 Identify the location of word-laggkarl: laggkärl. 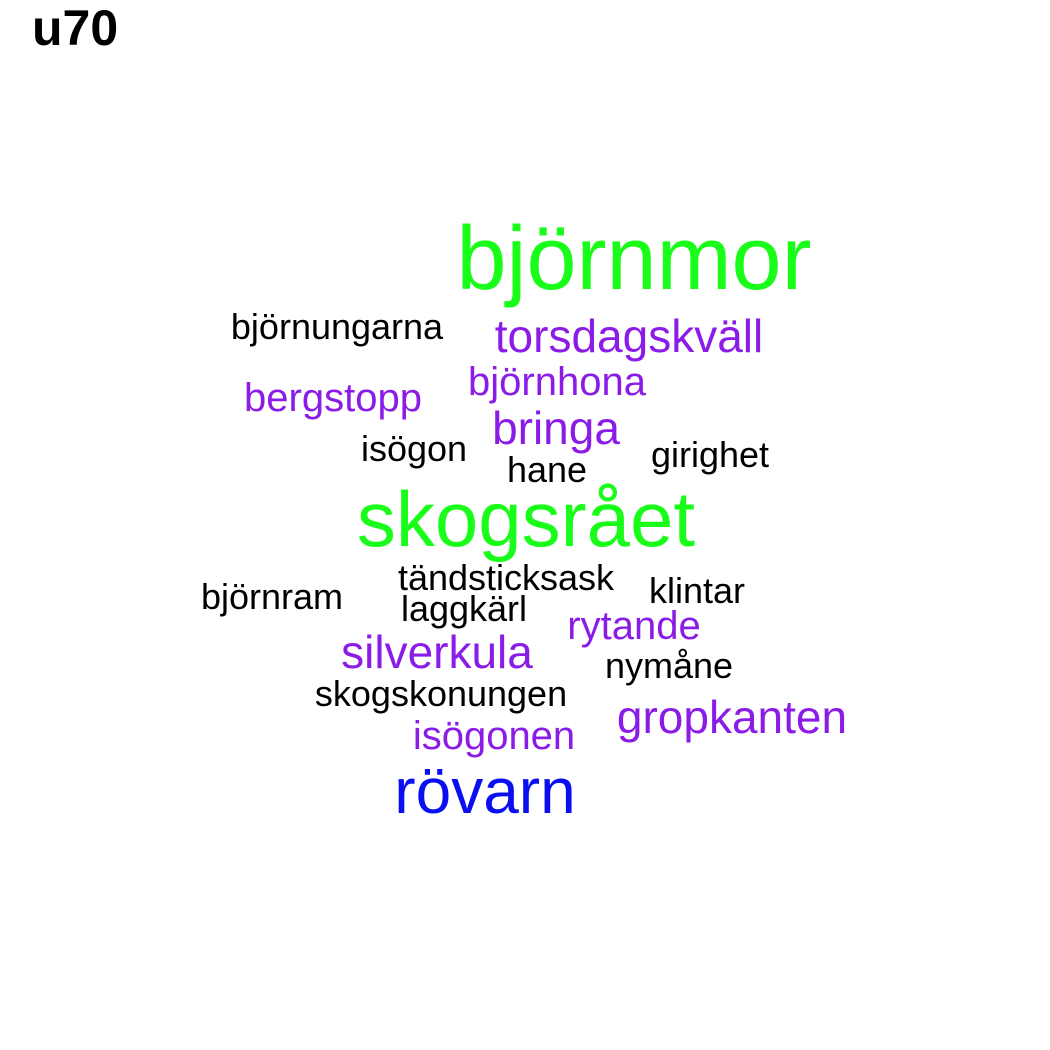
(464, 608).